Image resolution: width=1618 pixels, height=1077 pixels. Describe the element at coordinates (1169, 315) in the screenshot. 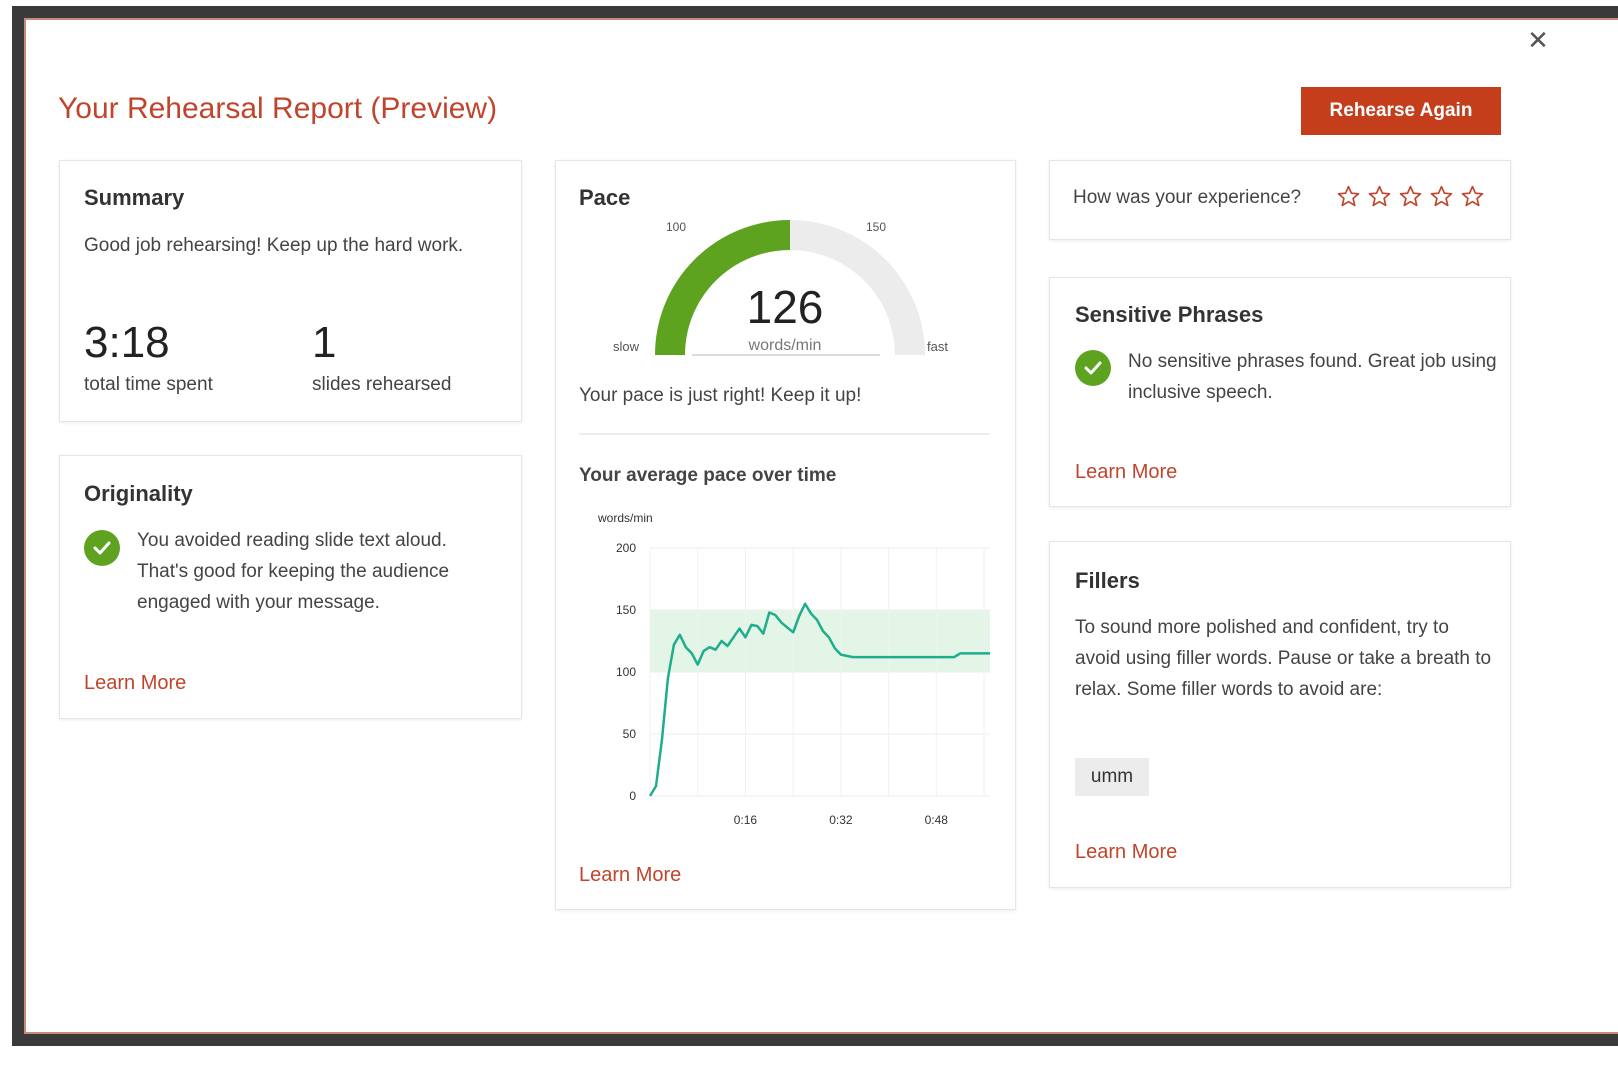

I see `sensitive-phrases-heading: Sensitive Phrases` at that location.